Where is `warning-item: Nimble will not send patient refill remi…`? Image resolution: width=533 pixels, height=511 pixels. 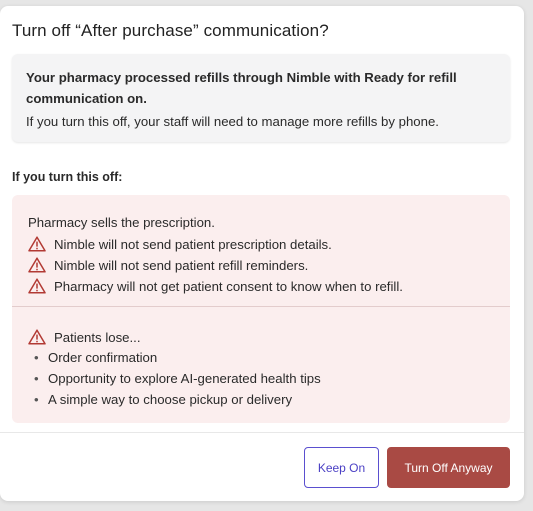
warning-item: Nimble will not send patient refill remi… is located at coordinates (168, 265).